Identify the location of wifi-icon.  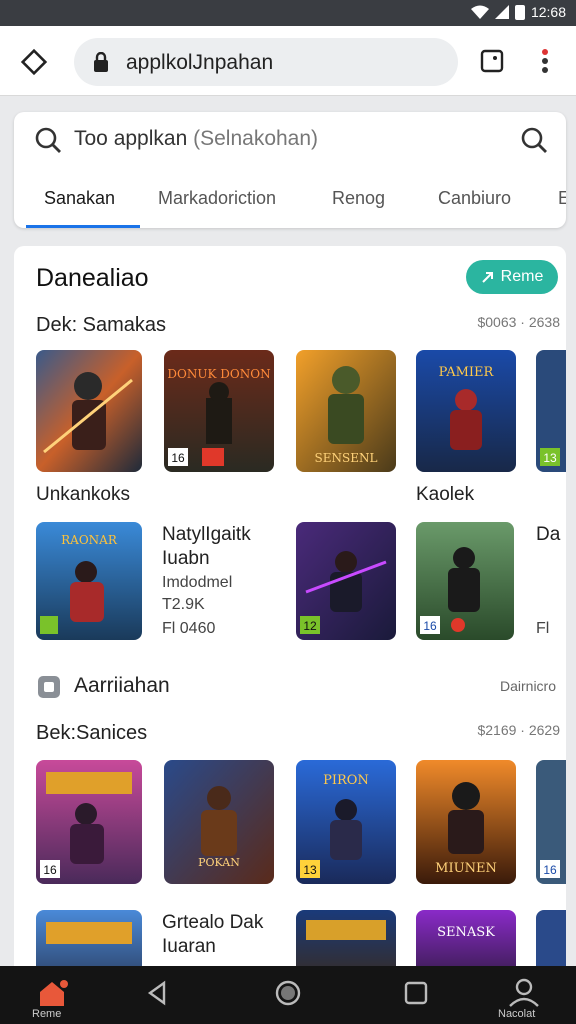
(479, 12).